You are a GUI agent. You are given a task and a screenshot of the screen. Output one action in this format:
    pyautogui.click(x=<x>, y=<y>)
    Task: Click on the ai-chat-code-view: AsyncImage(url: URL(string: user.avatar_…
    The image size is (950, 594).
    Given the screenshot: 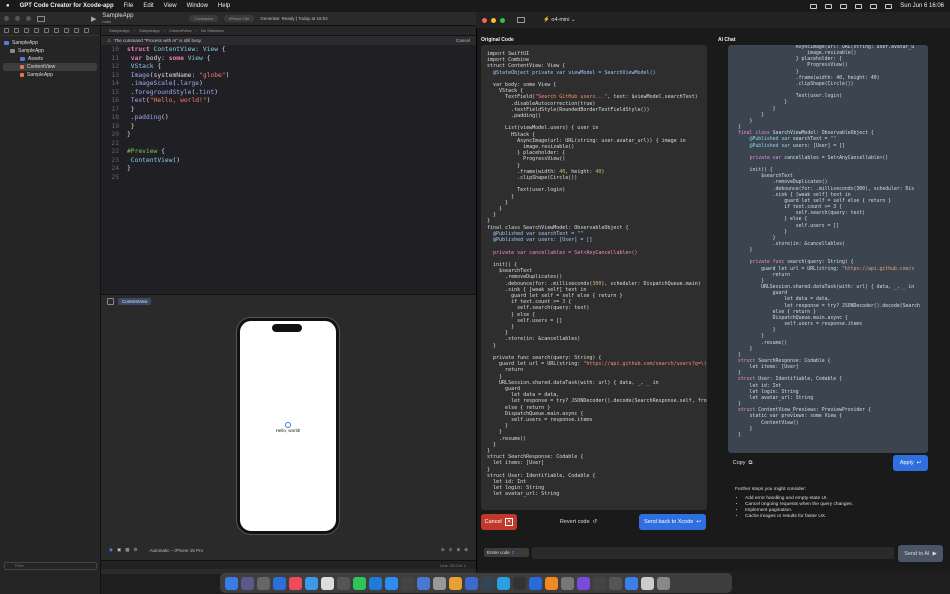 What is the action you would take?
    pyautogui.click(x=828, y=249)
    